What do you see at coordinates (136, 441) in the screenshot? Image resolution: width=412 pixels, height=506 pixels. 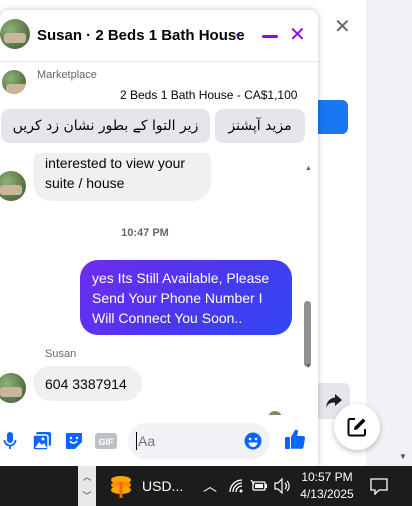 I see `text-caret` at bounding box center [136, 441].